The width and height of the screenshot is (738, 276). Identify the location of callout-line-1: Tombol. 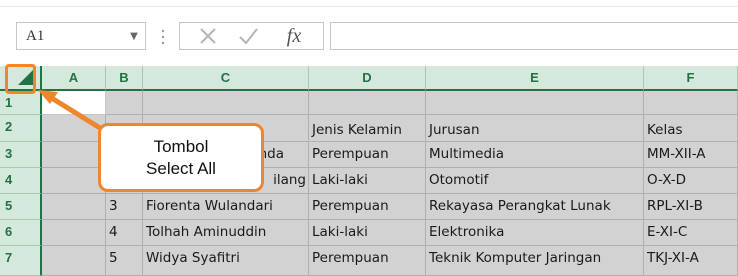
(181, 146).